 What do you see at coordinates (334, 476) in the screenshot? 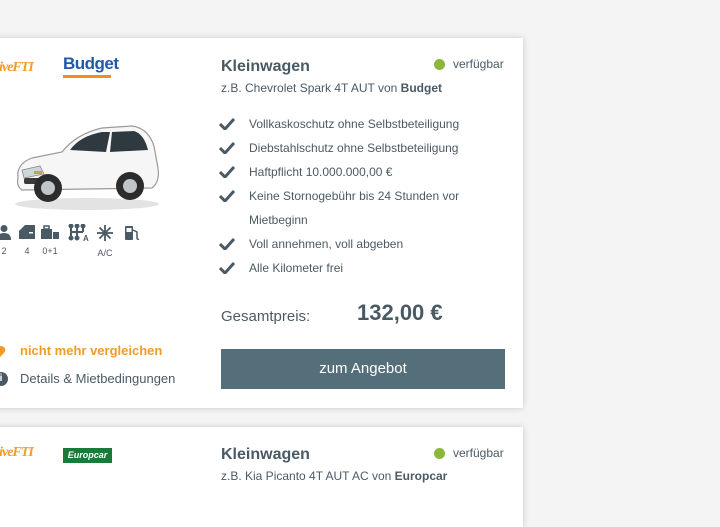
I see `car-example: z.B. Kia Picanto 4T AUT AC von Europcar` at bounding box center [334, 476].